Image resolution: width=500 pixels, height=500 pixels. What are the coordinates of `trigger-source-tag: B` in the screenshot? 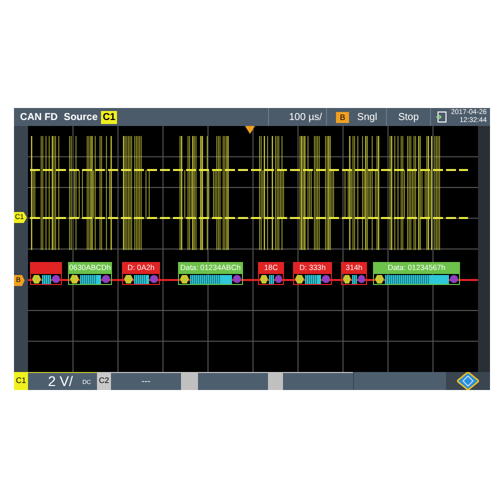 It's located at (343, 117).